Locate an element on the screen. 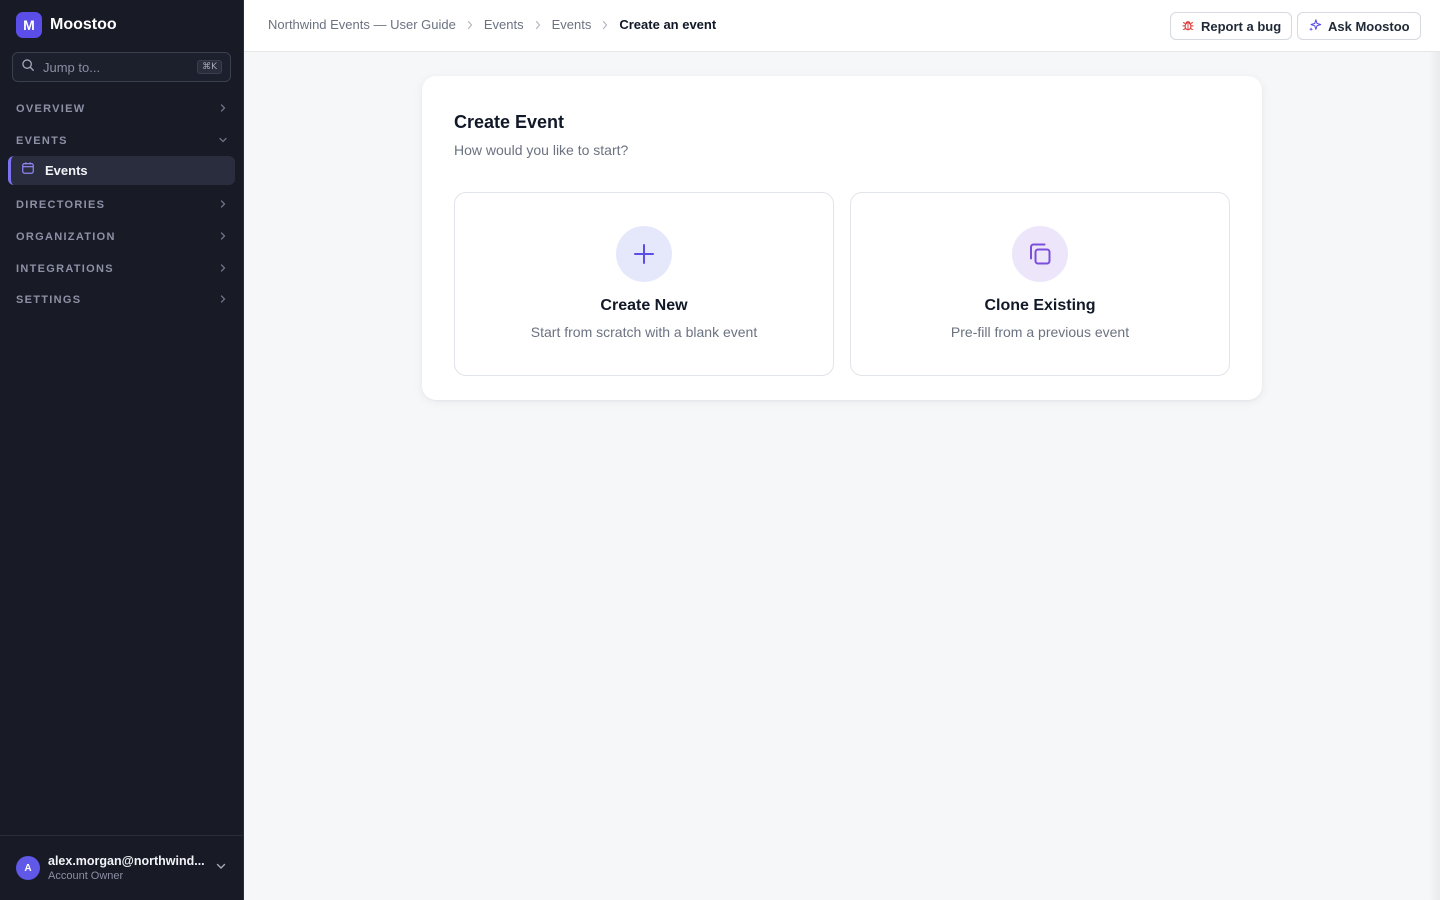 This screenshot has height=900, width=1440. option-description: Start from scratch with a blank event is located at coordinates (644, 332).